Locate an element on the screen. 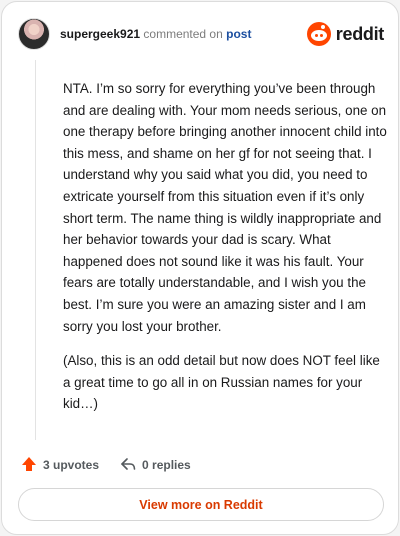 This screenshot has width=400, height=536. commented-on-text: commented on is located at coordinates (183, 34).